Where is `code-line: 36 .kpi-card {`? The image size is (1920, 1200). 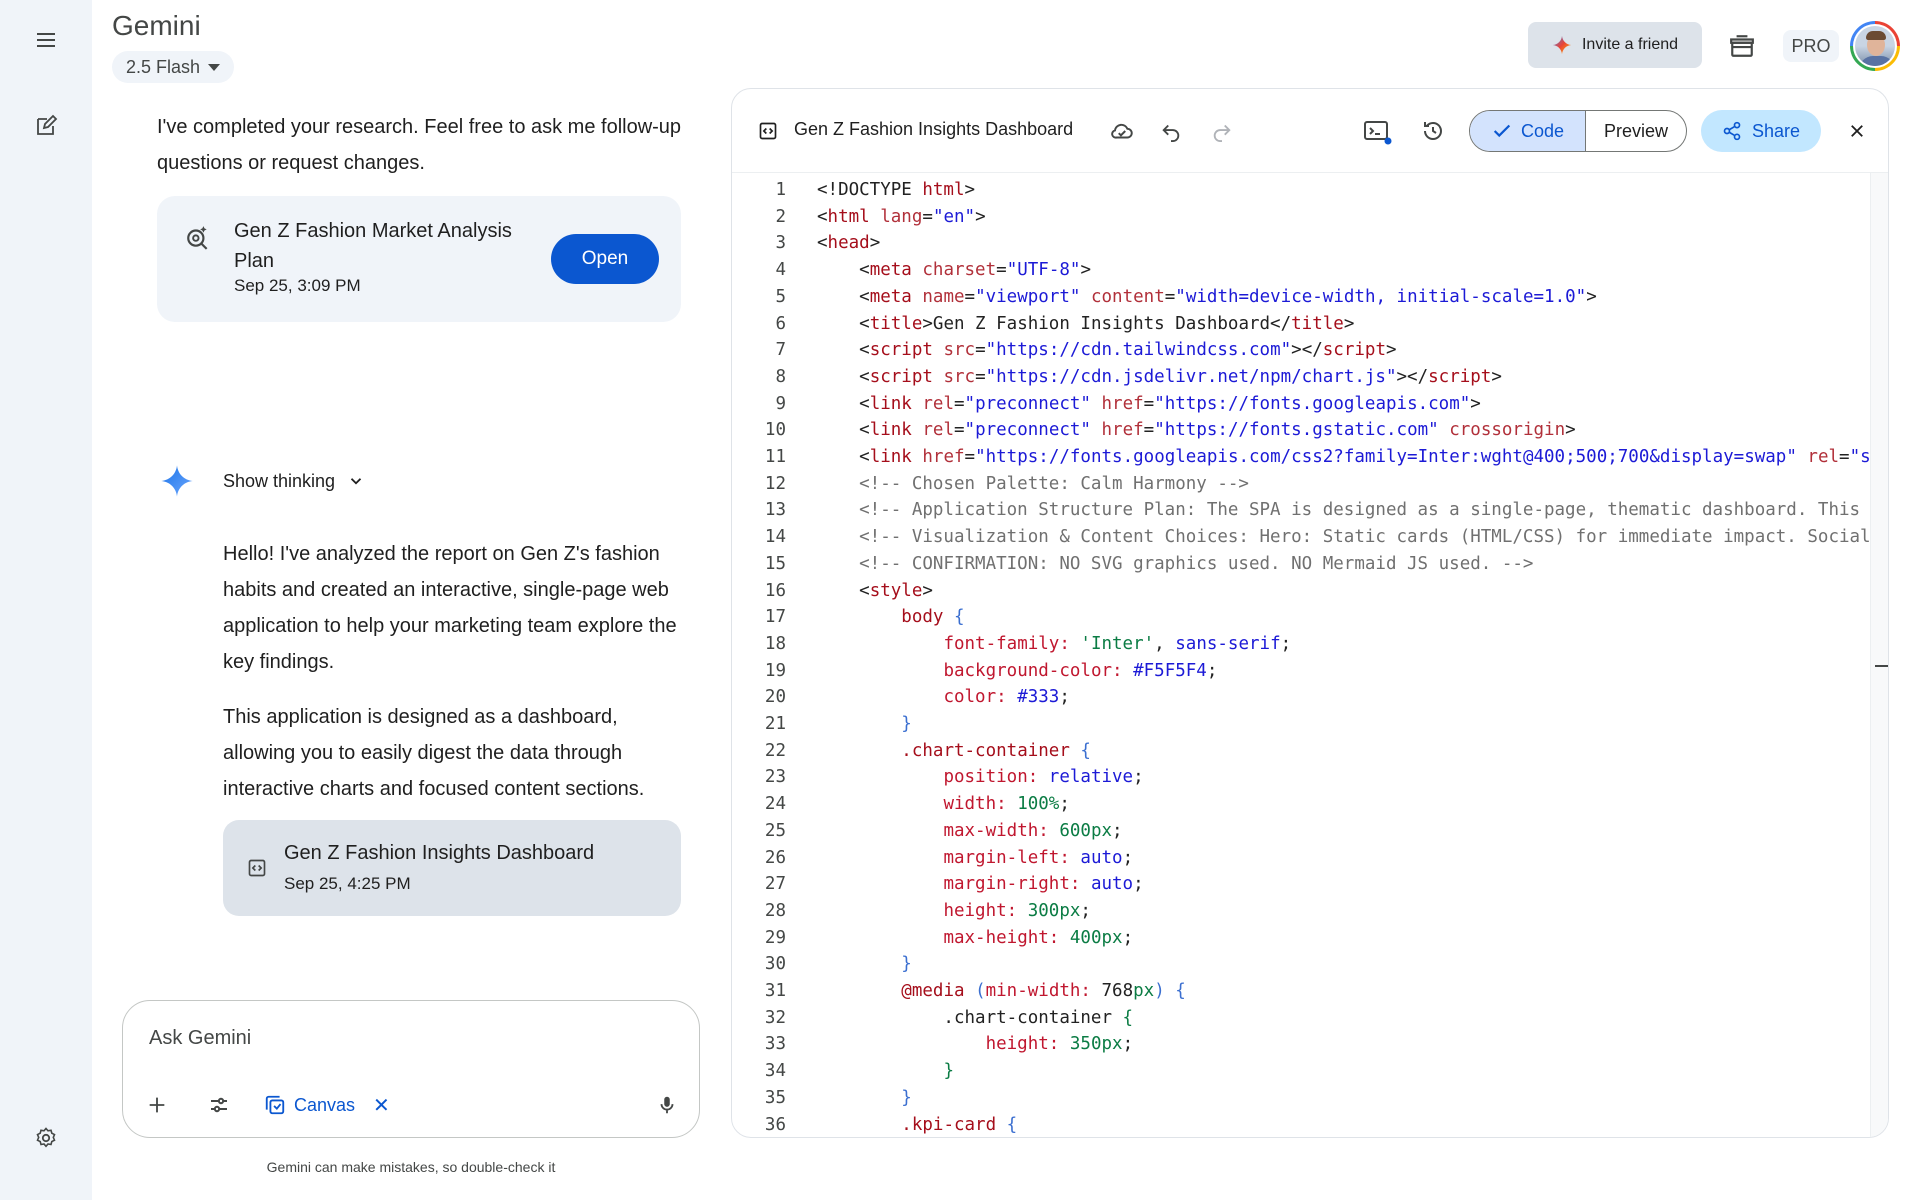 code-line: 36 .kpi-card { is located at coordinates (1301, 1125).